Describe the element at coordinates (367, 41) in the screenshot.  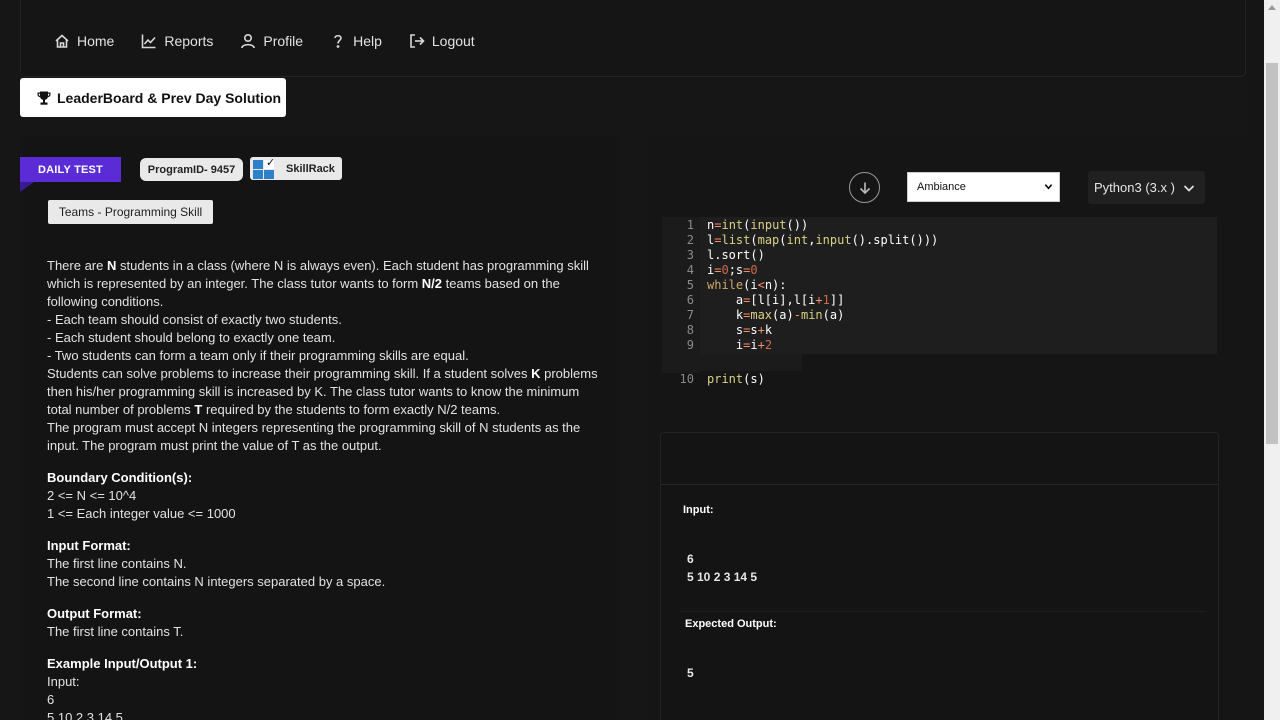
I see `nav-help-label: Help` at that location.